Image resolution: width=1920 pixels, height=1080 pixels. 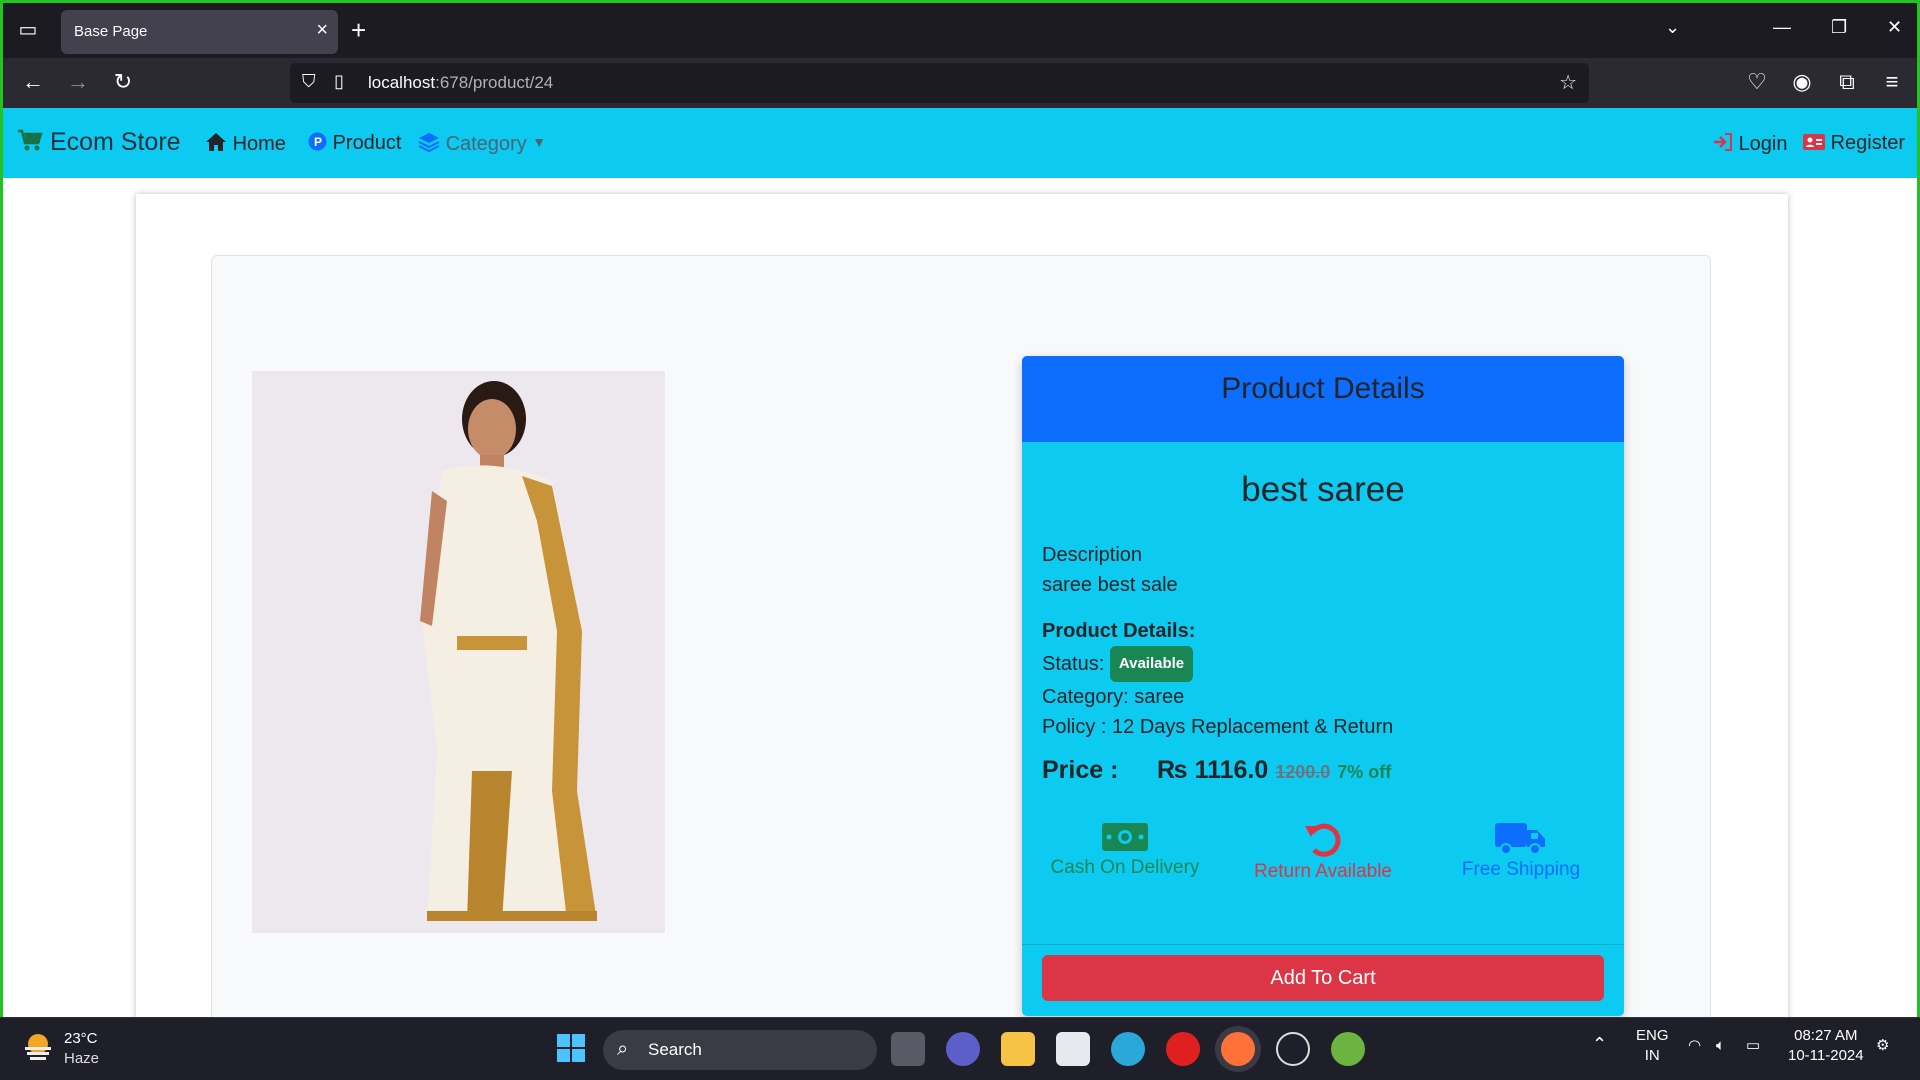 I want to click on feature-label: Cash On Delivery, so click(x=1125, y=867).